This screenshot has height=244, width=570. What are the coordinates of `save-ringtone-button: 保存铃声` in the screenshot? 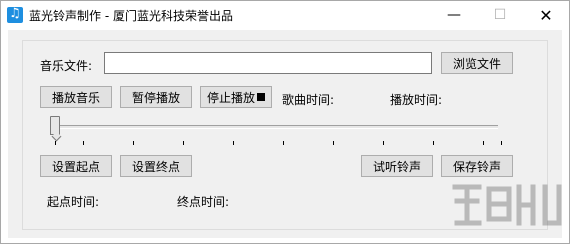 It's located at (477, 166).